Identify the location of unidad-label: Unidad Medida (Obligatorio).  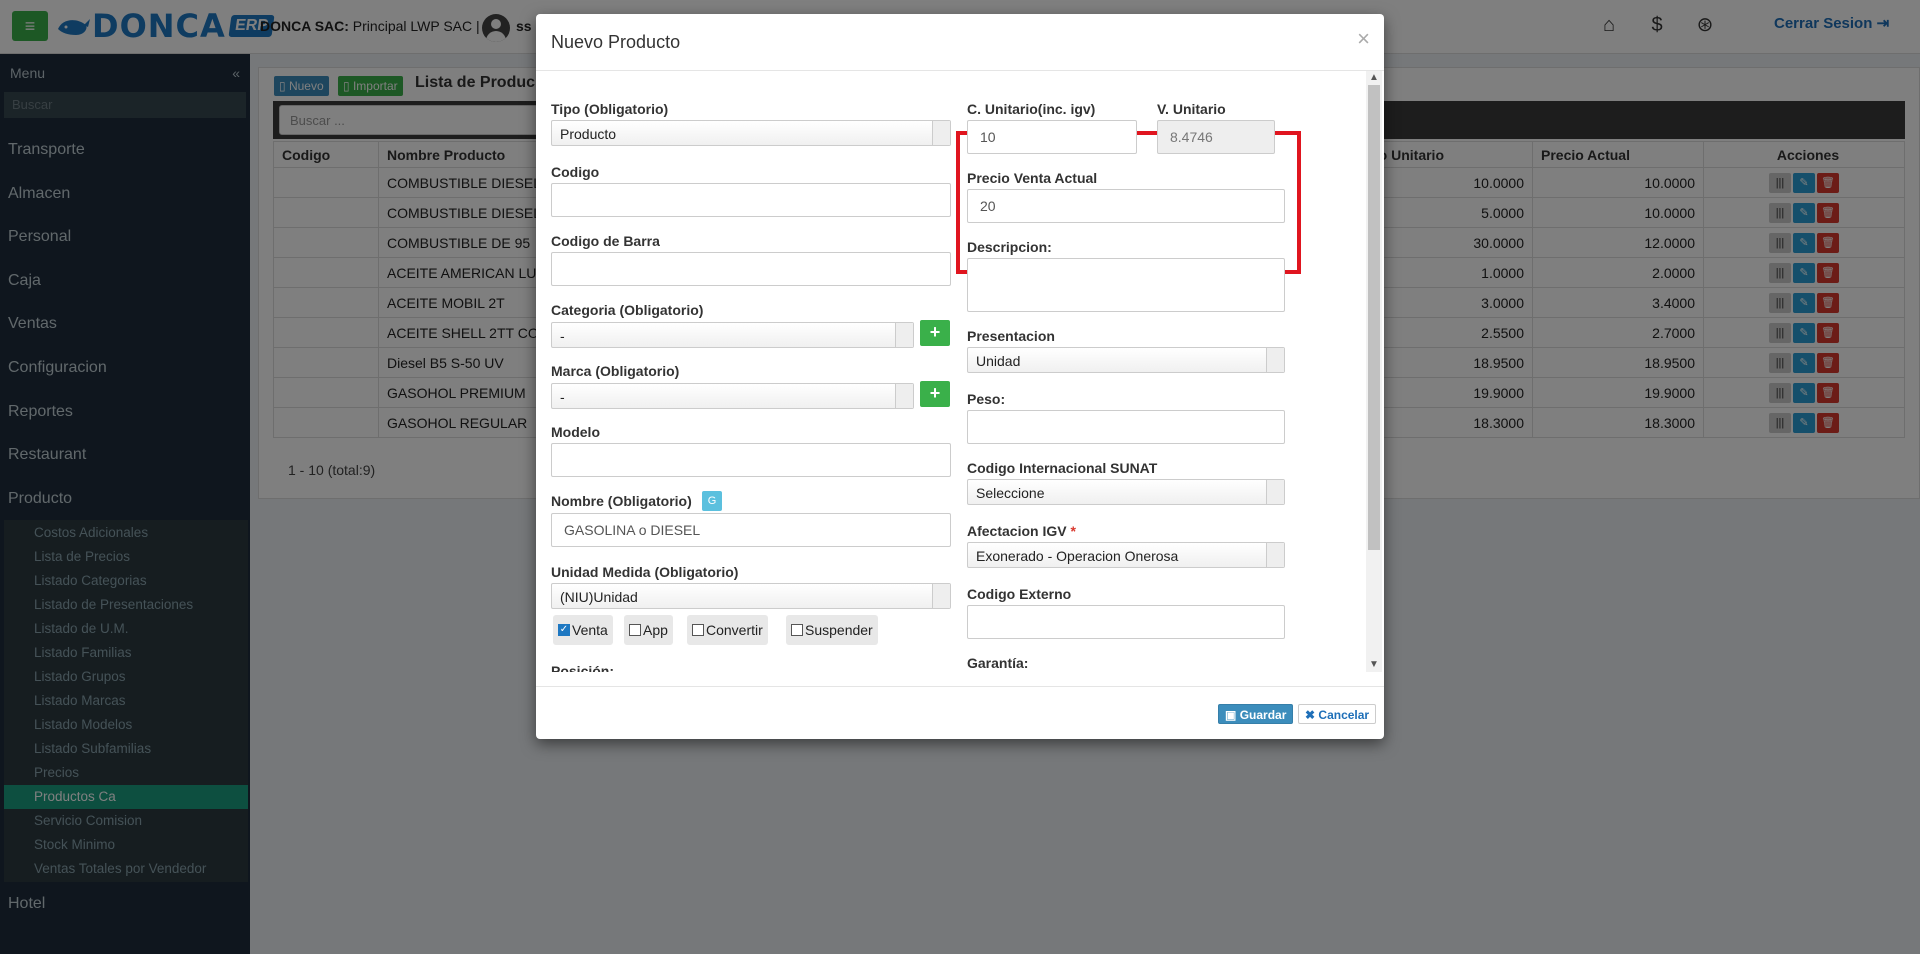
(645, 572).